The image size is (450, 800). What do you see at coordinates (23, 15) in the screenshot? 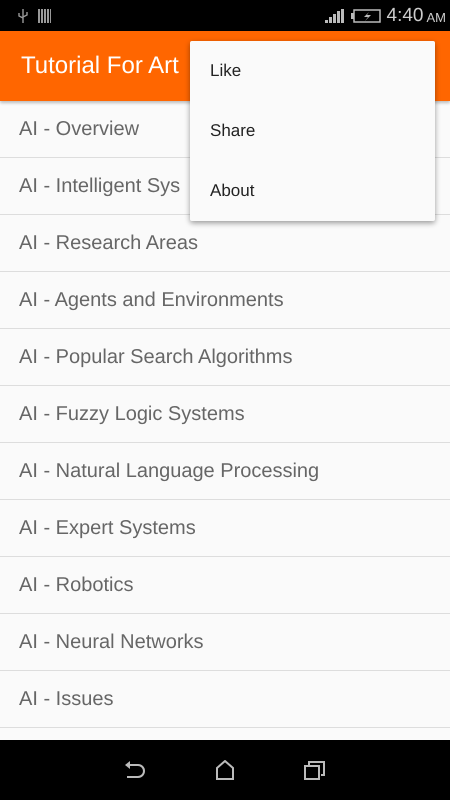
I see `usb-icon` at bounding box center [23, 15].